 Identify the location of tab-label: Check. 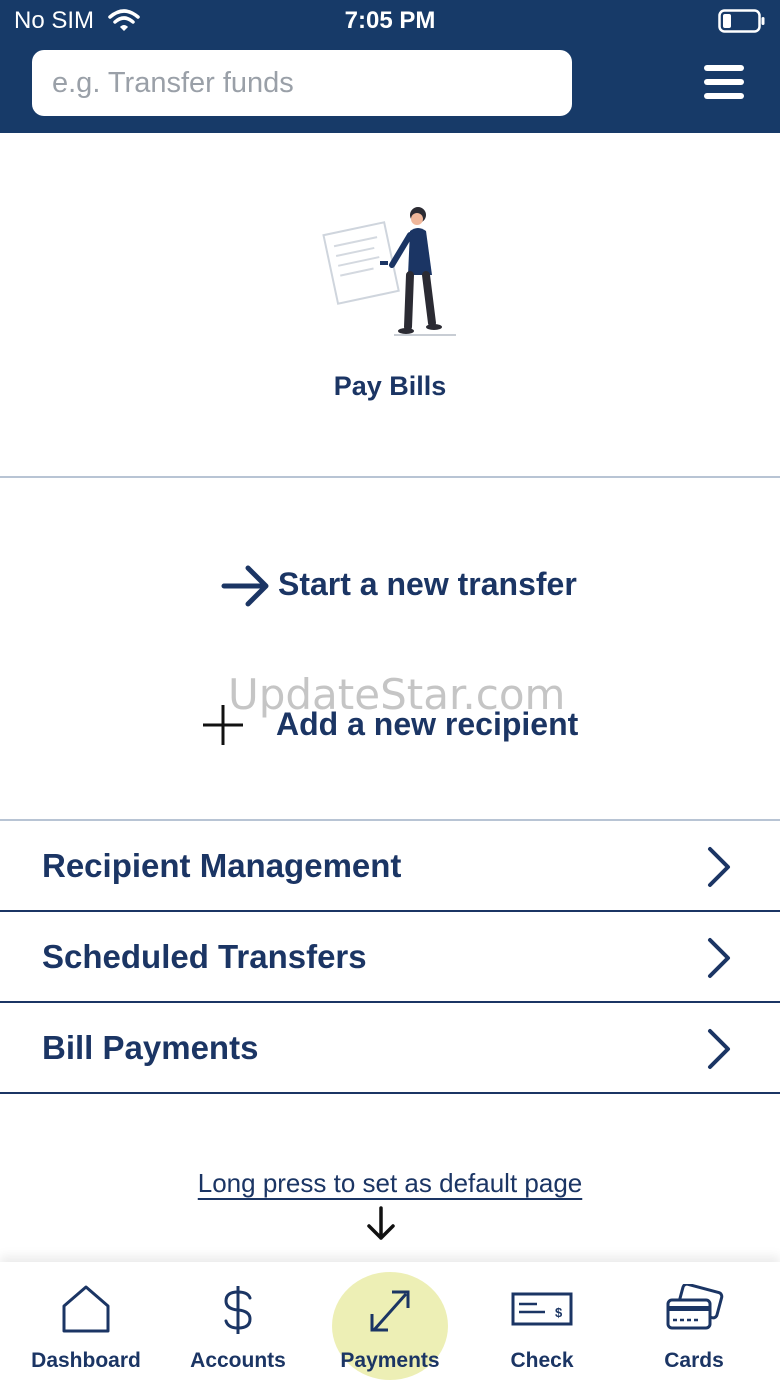
(542, 1360).